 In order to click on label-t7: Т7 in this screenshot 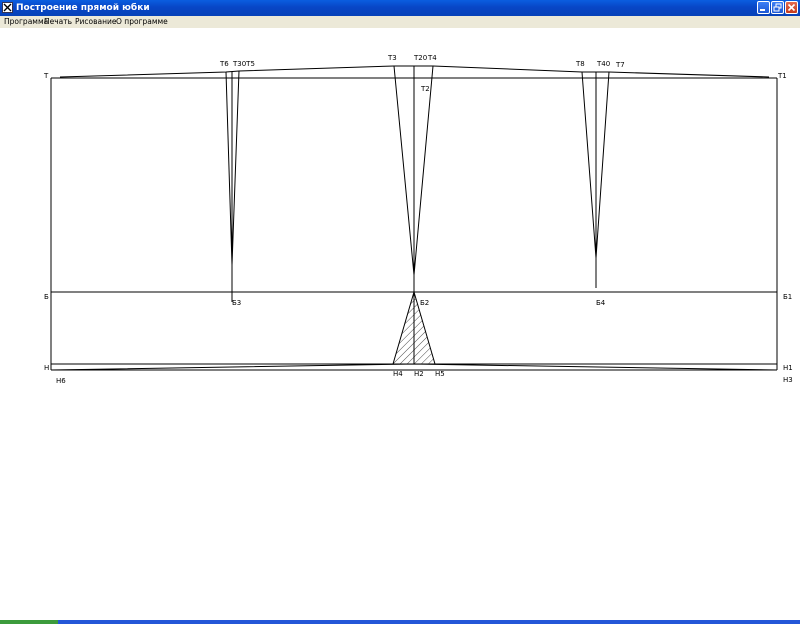, I will do `click(620, 65)`.